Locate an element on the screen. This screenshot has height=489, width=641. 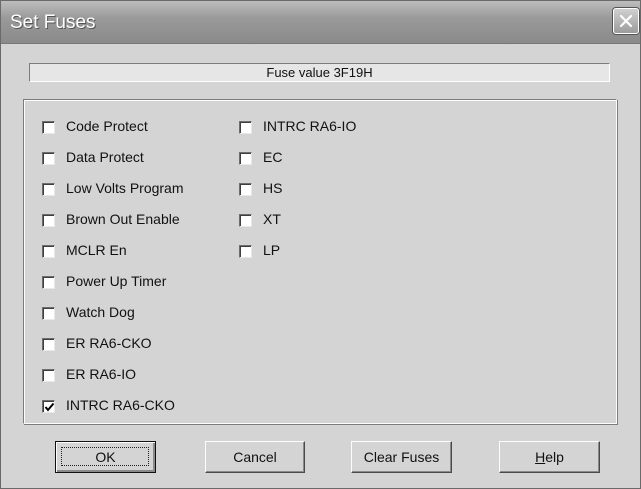
help-button: Help is located at coordinates (549, 457).